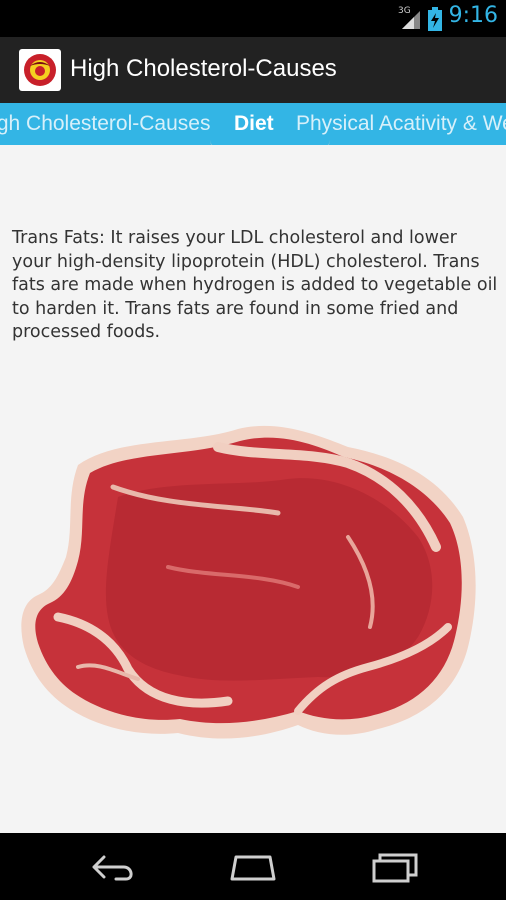 The width and height of the screenshot is (506, 900). I want to click on app-icon, so click(40, 70).